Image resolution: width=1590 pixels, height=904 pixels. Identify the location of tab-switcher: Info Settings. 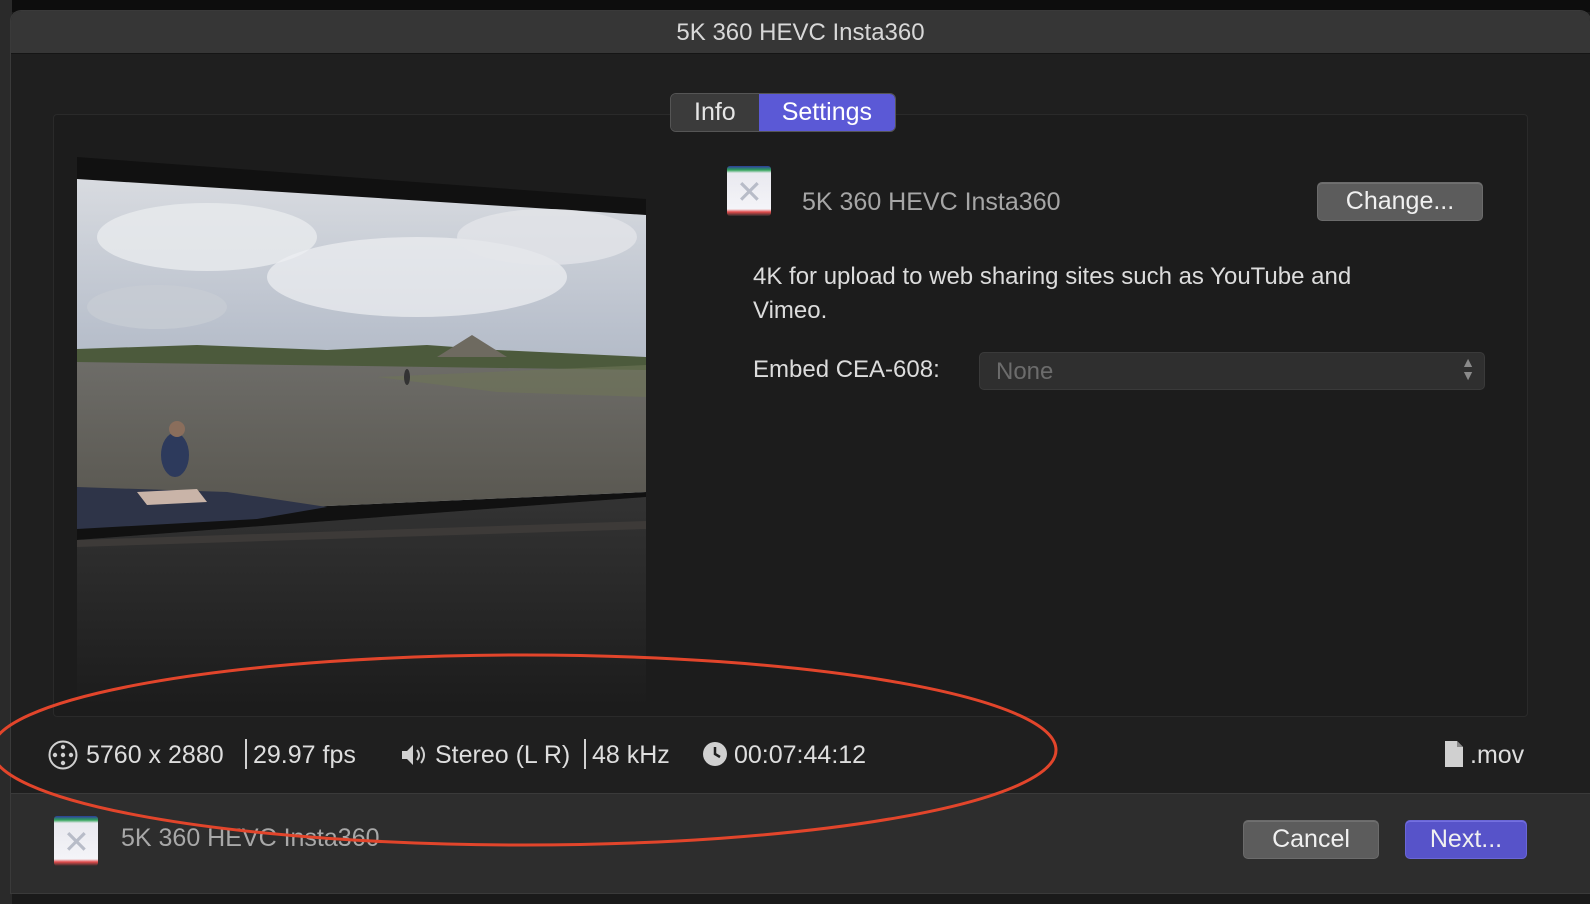
(783, 112).